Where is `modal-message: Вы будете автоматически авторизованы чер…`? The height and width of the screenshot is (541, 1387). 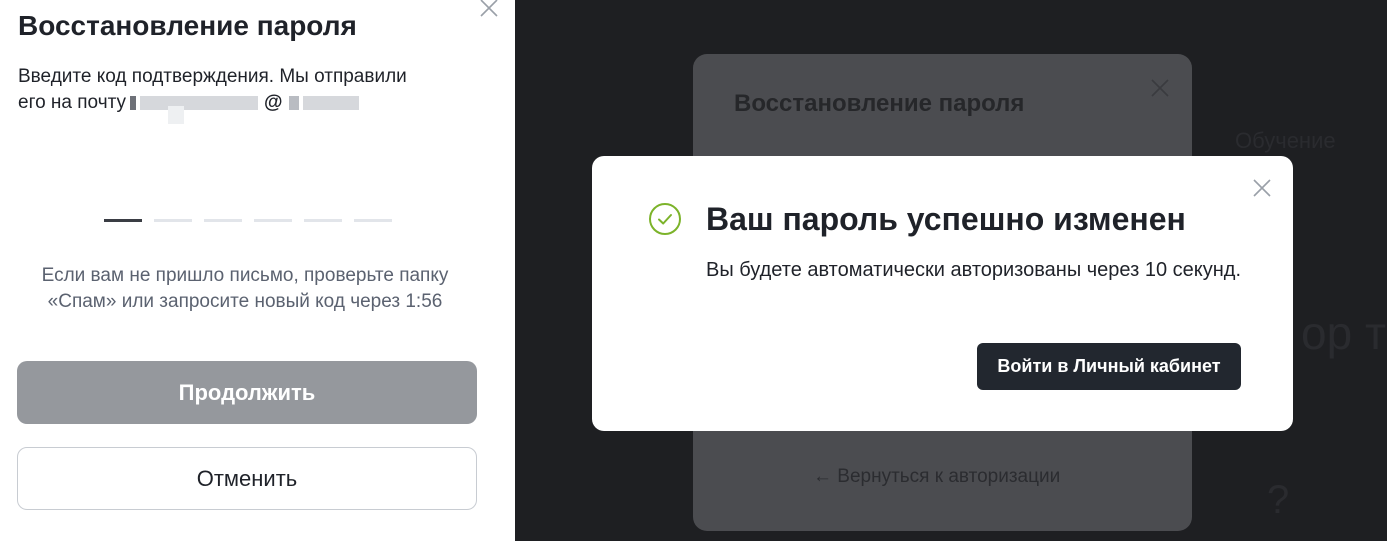
modal-message: Вы будете автоматически авторизованы чер… is located at coordinates (973, 270).